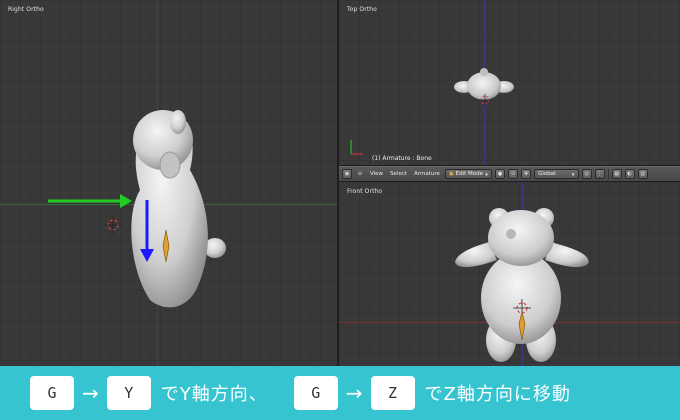 The width and height of the screenshot is (680, 420). I want to click on instruction-text-z: でZ軸方向に移動, so click(497, 394).